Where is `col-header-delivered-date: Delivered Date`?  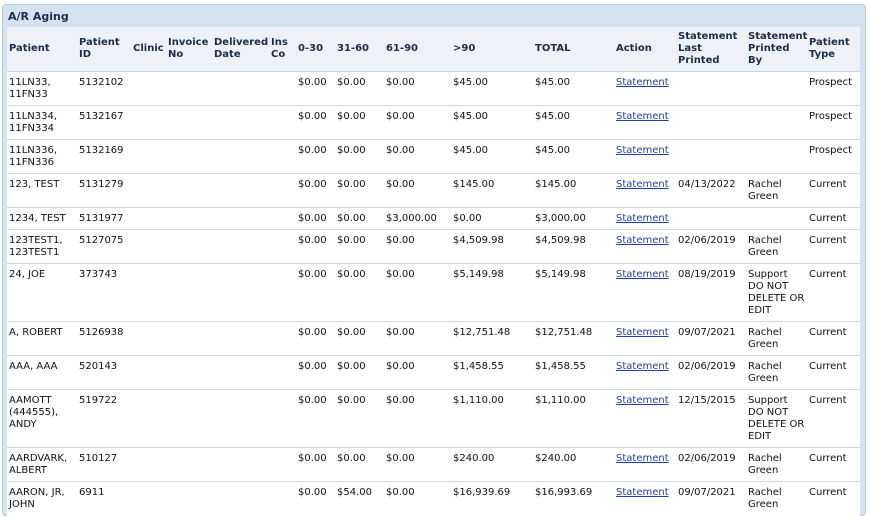
col-header-delivered-date: Delivered Date is located at coordinates (240, 49).